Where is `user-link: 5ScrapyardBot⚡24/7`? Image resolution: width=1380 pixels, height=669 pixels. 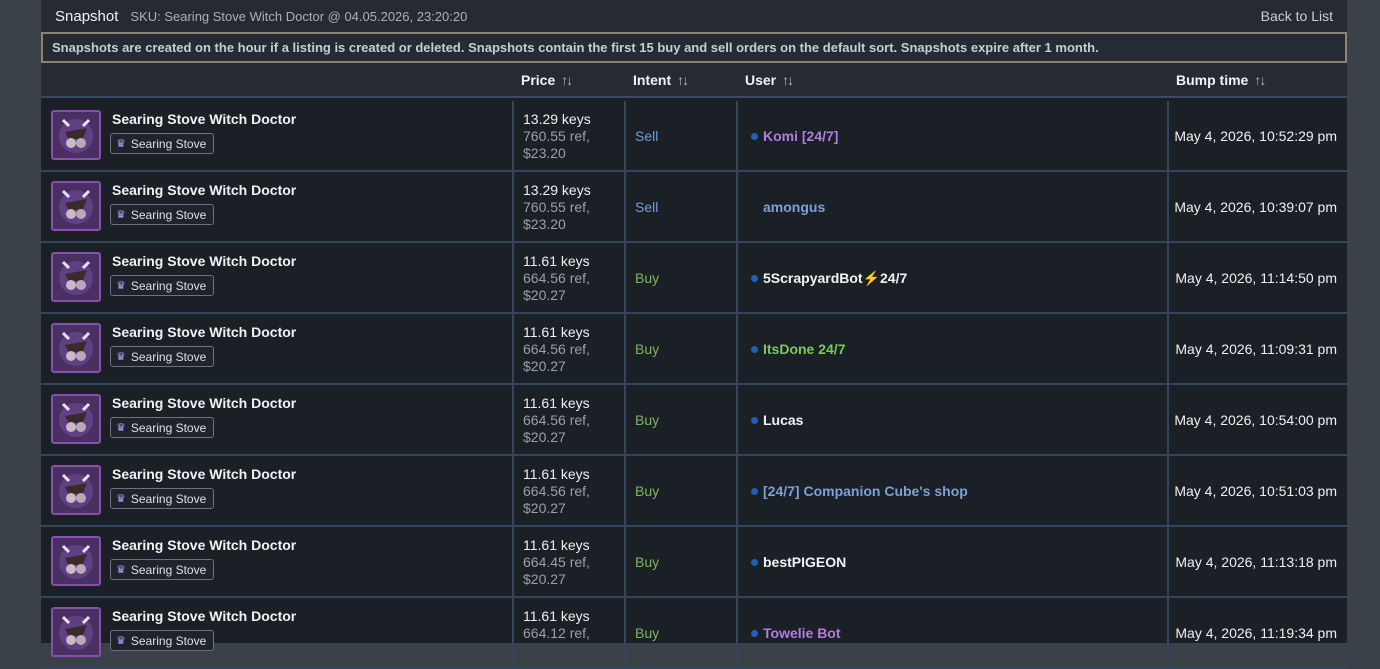 user-link: 5ScrapyardBot⚡24/7 is located at coordinates (829, 278).